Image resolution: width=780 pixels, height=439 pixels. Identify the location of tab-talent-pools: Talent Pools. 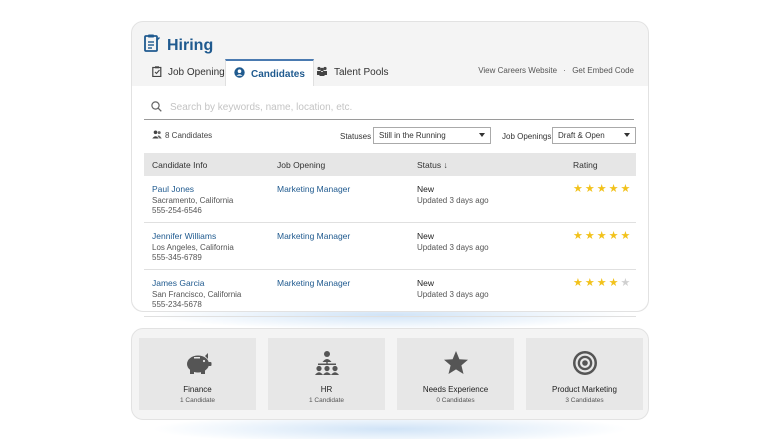
(352, 72).